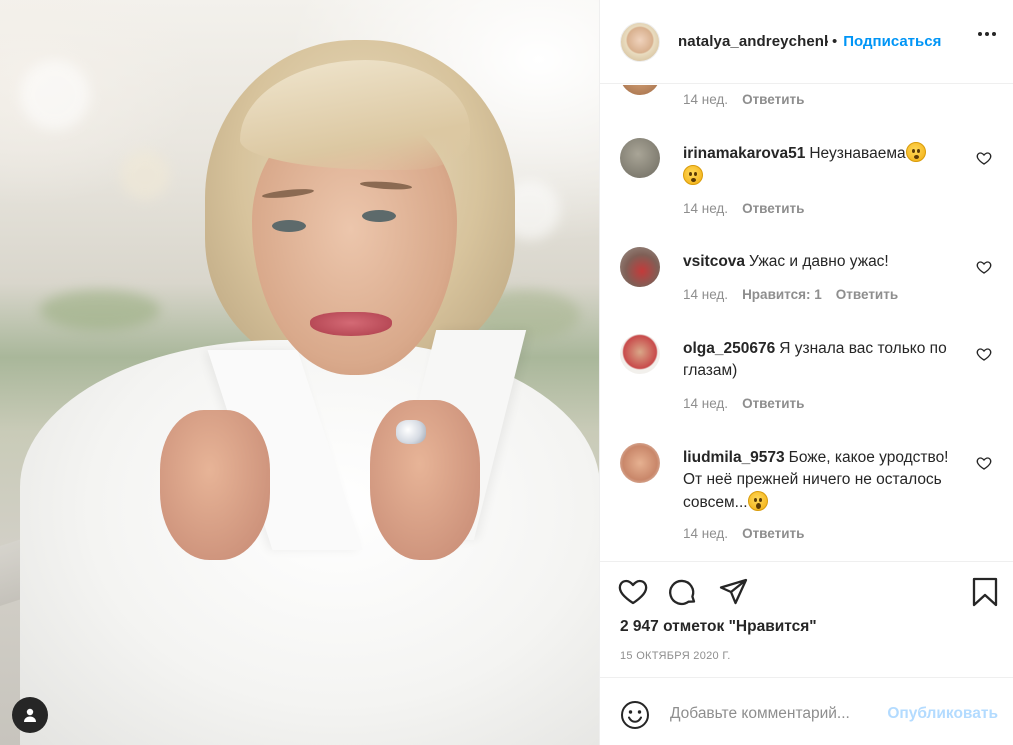  I want to click on comment-icon, so click(683, 592).